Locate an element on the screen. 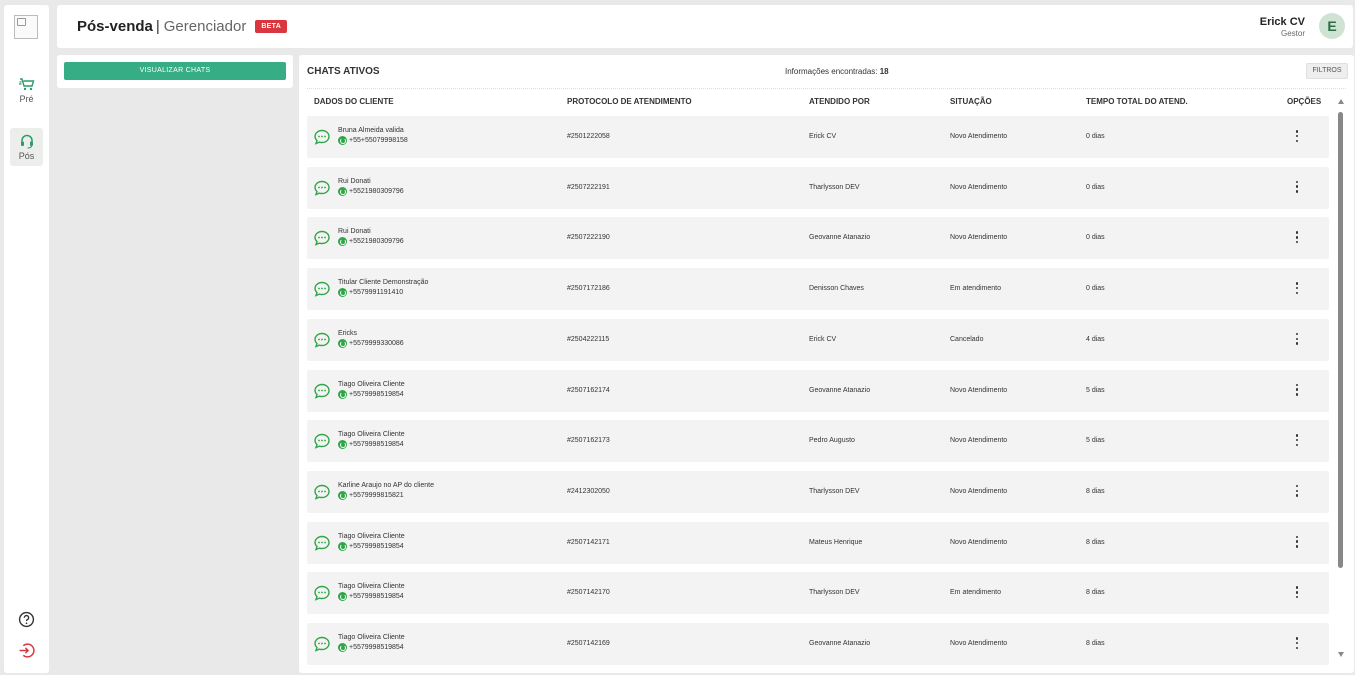 The width and height of the screenshot is (1355, 675). protocol: #2507142171 is located at coordinates (588, 542).